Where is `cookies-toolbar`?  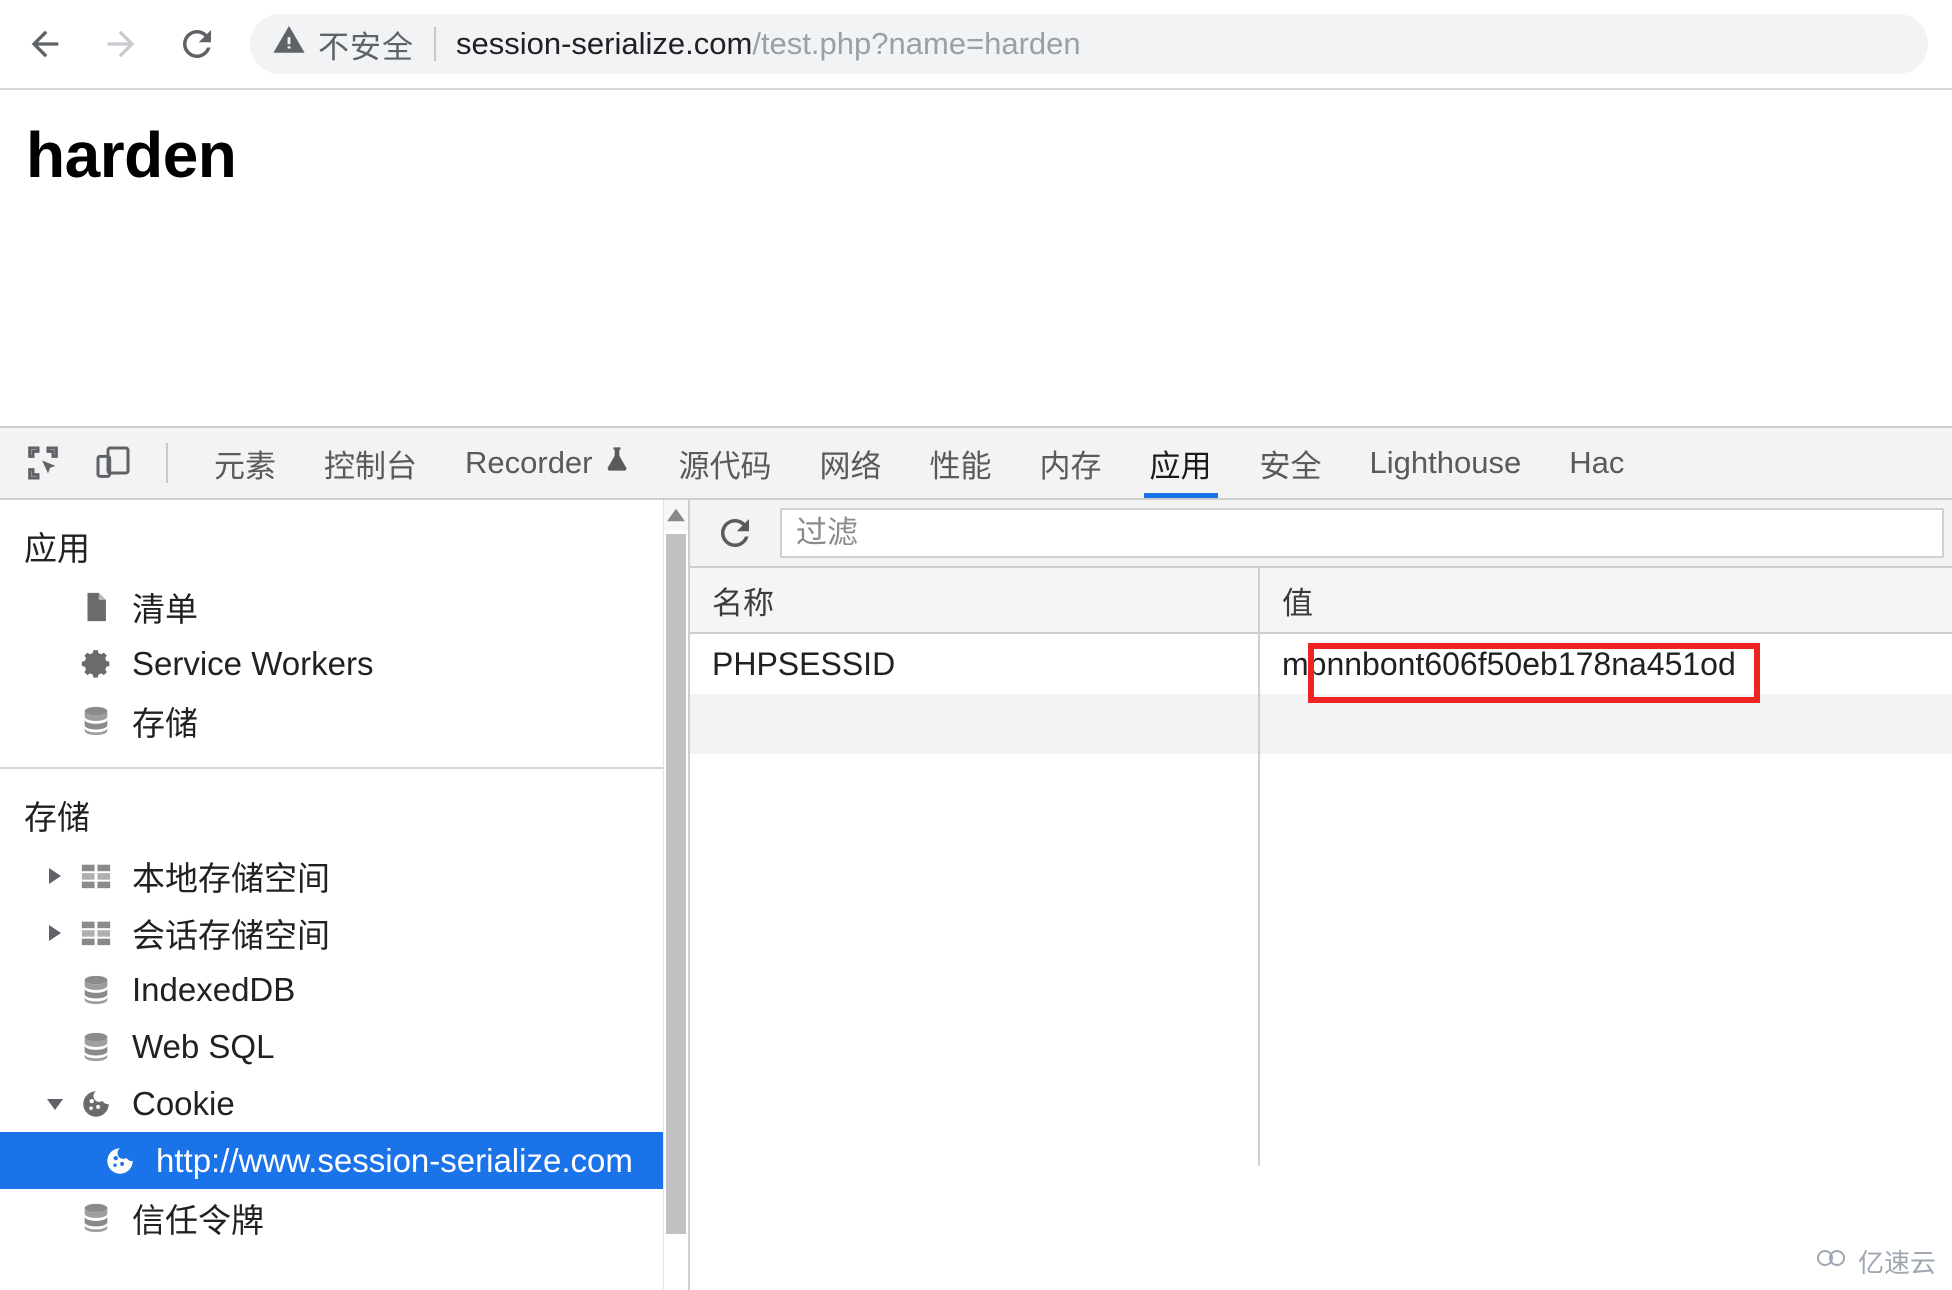
cookies-toolbar is located at coordinates (1321, 534).